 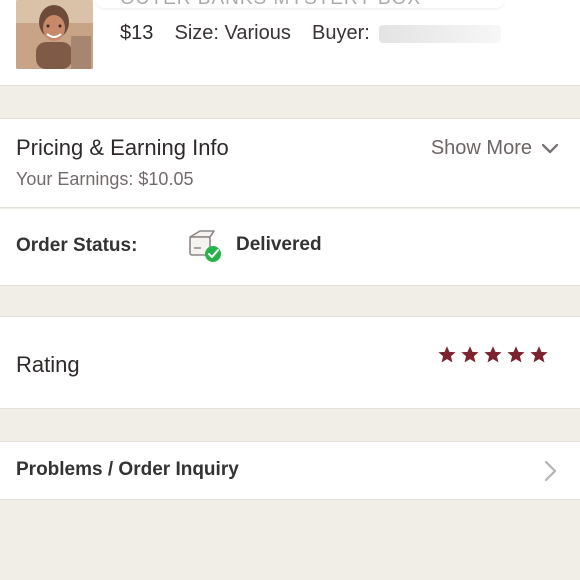 What do you see at coordinates (340, 33) in the screenshot?
I see `buyer-label: Buyer:` at bounding box center [340, 33].